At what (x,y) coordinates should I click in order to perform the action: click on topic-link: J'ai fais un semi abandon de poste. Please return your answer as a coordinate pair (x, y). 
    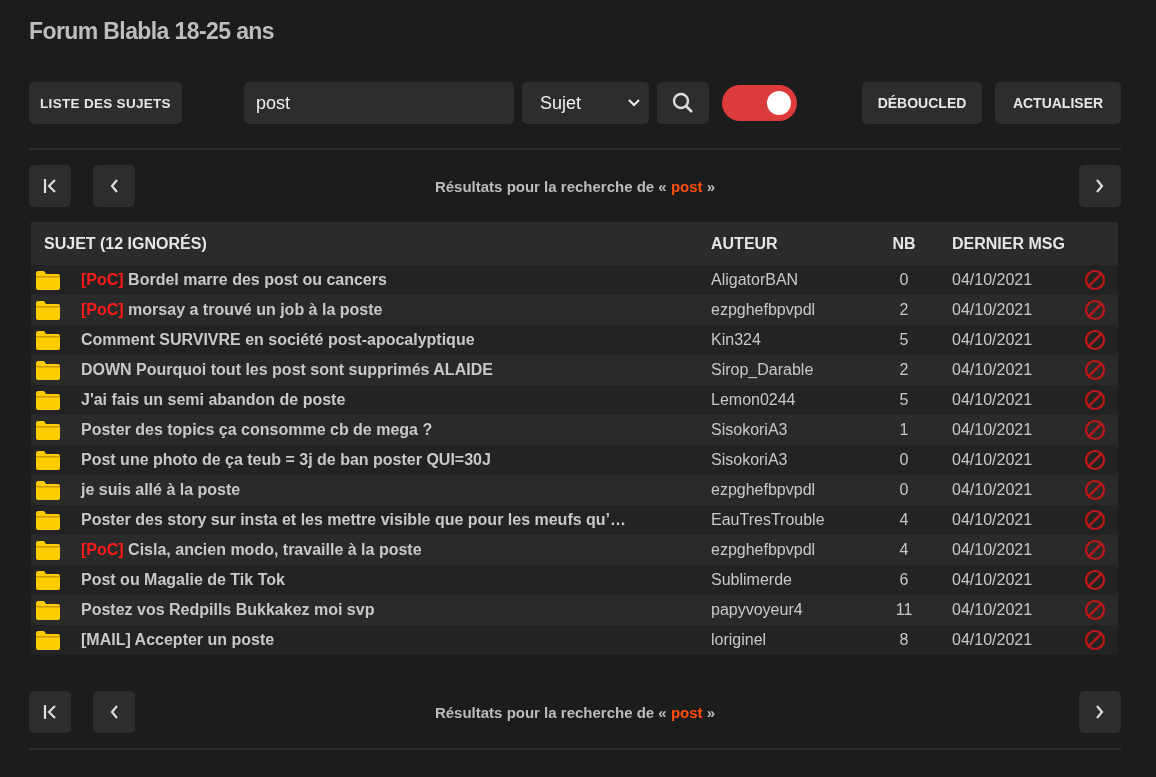
    Looking at the image, I should click on (396, 400).